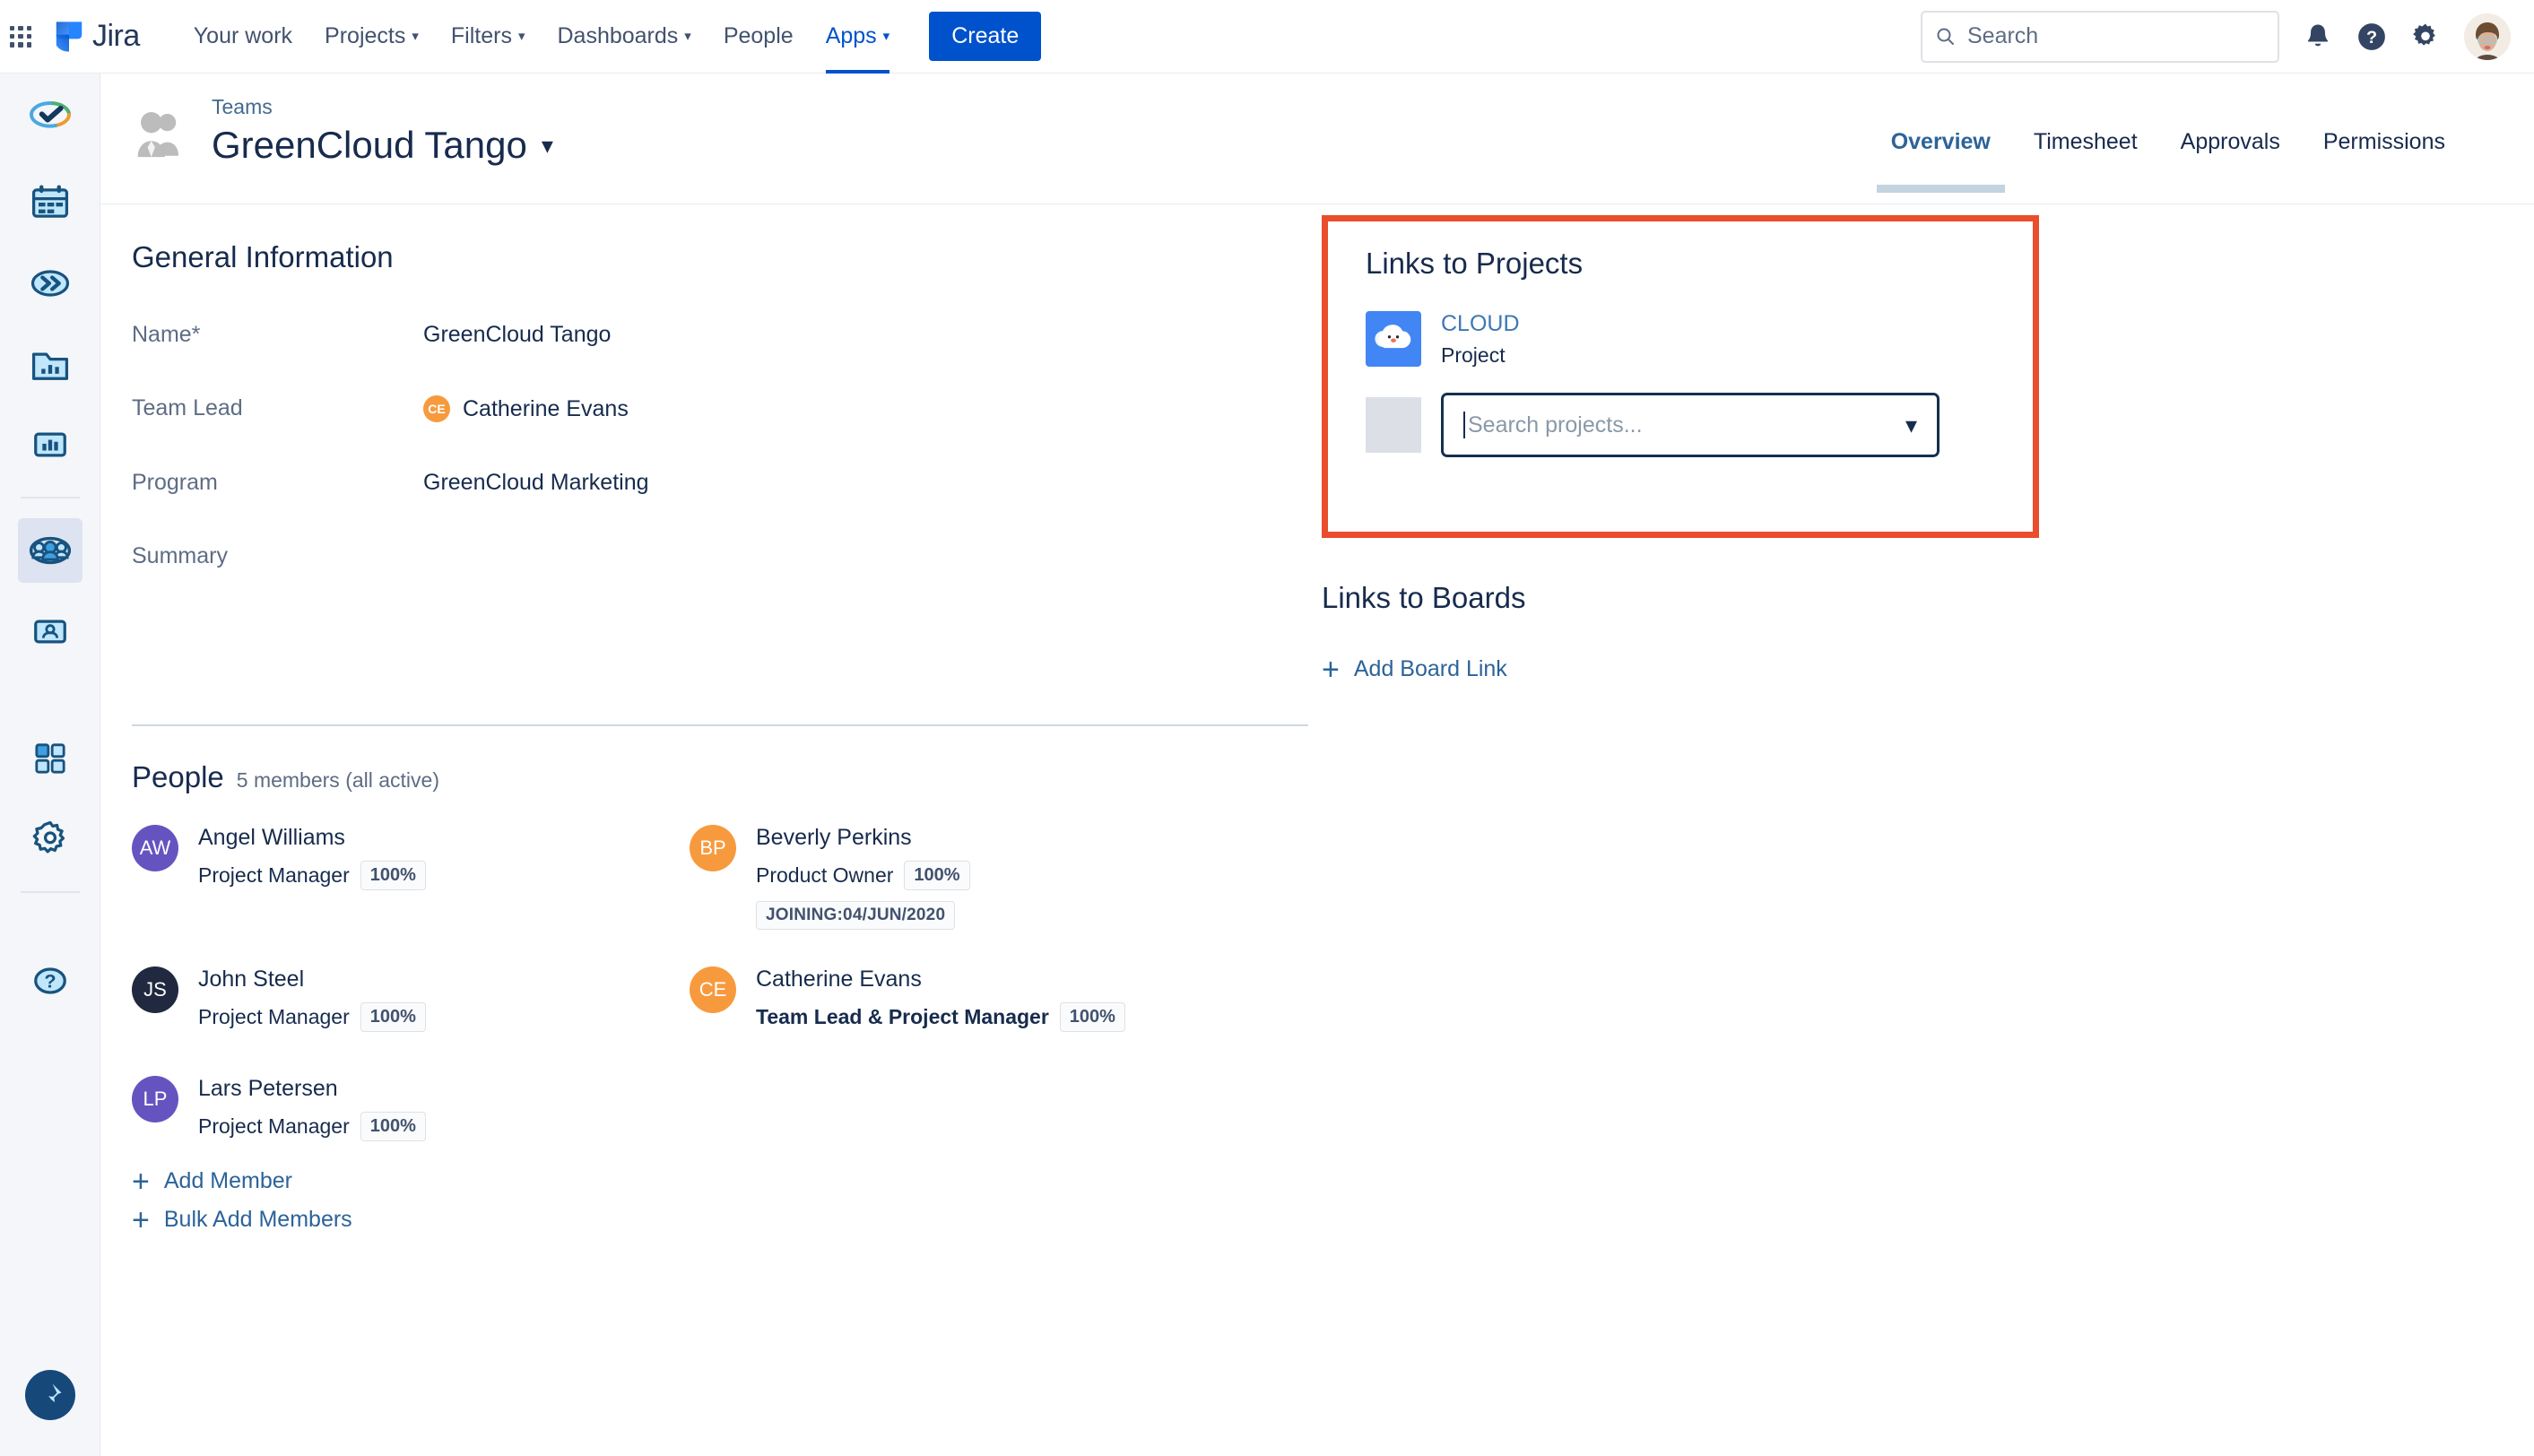  I want to click on field-summary: Summary, so click(732, 556).